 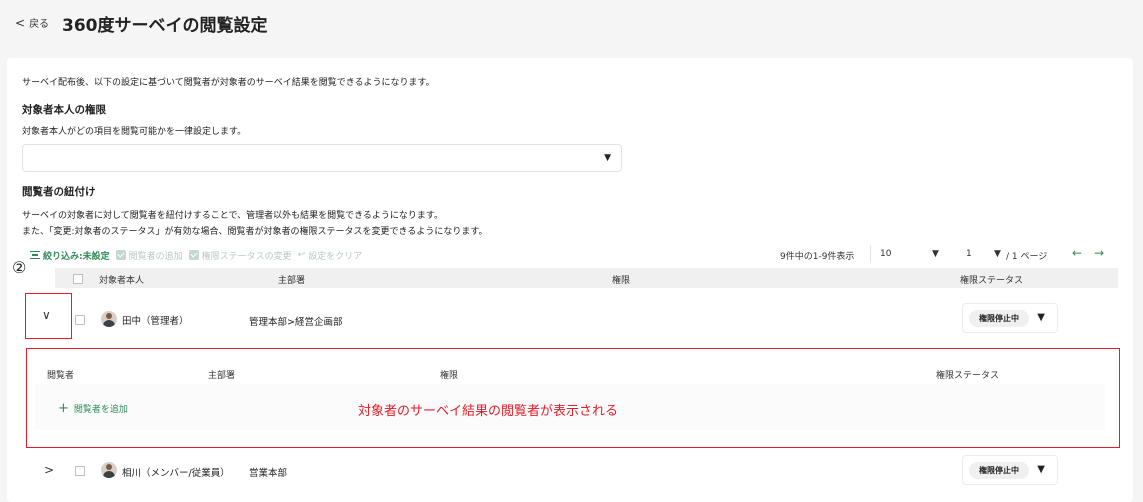 I want to click on viewer-link-heading: 閲覧者の紐付け, so click(x=59, y=192).